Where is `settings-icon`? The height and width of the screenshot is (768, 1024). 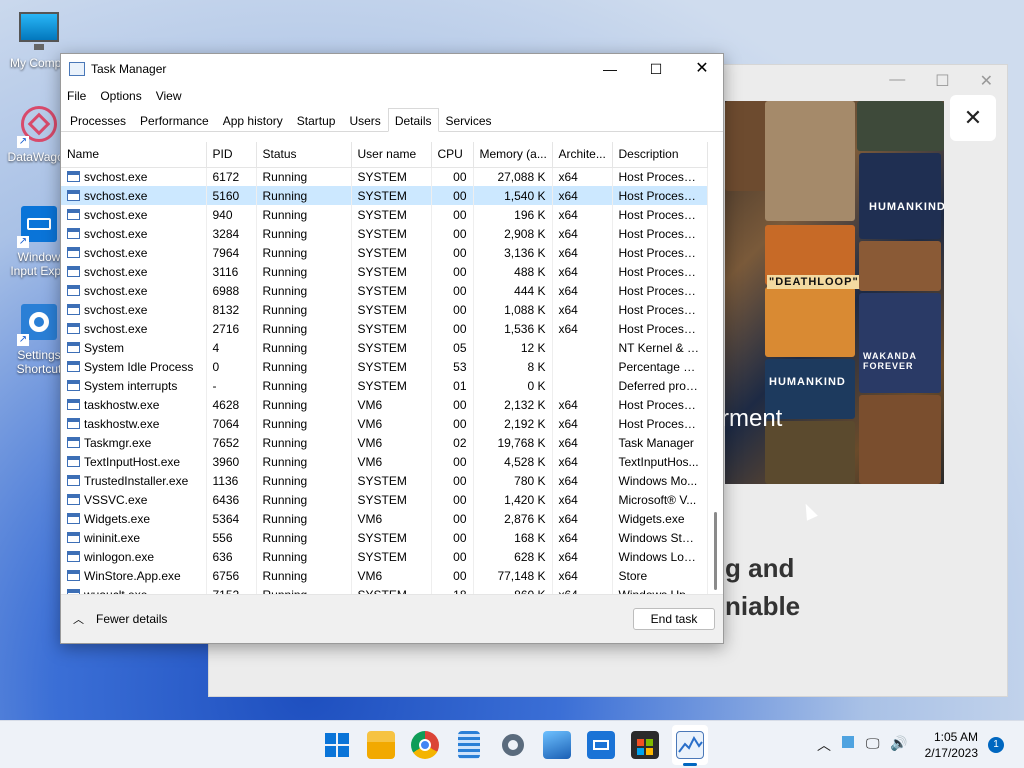 settings-icon is located at coordinates (513, 745).